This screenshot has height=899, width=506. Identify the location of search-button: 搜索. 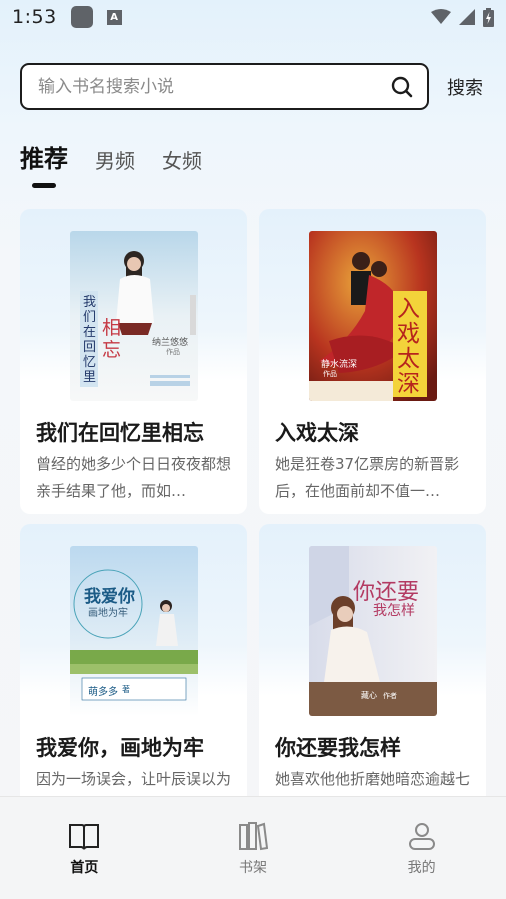
(465, 87).